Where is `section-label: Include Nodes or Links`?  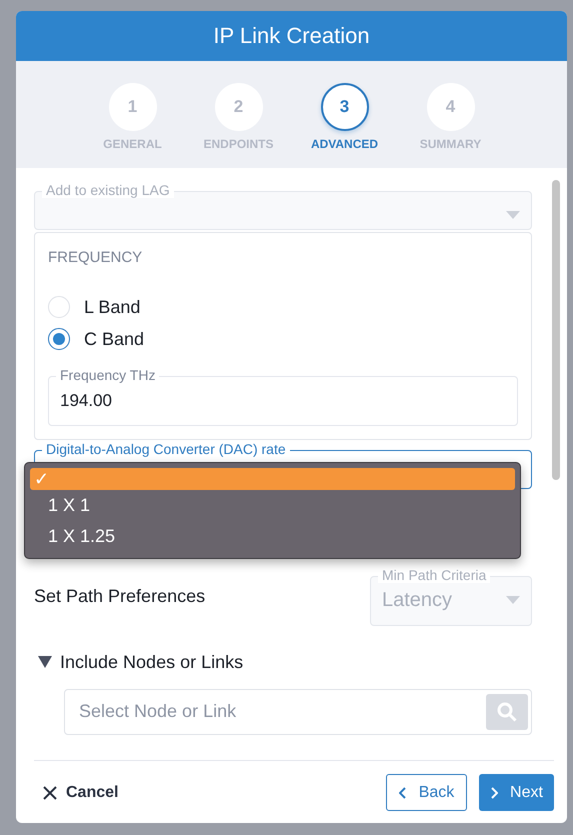 section-label: Include Nodes or Links is located at coordinates (152, 662).